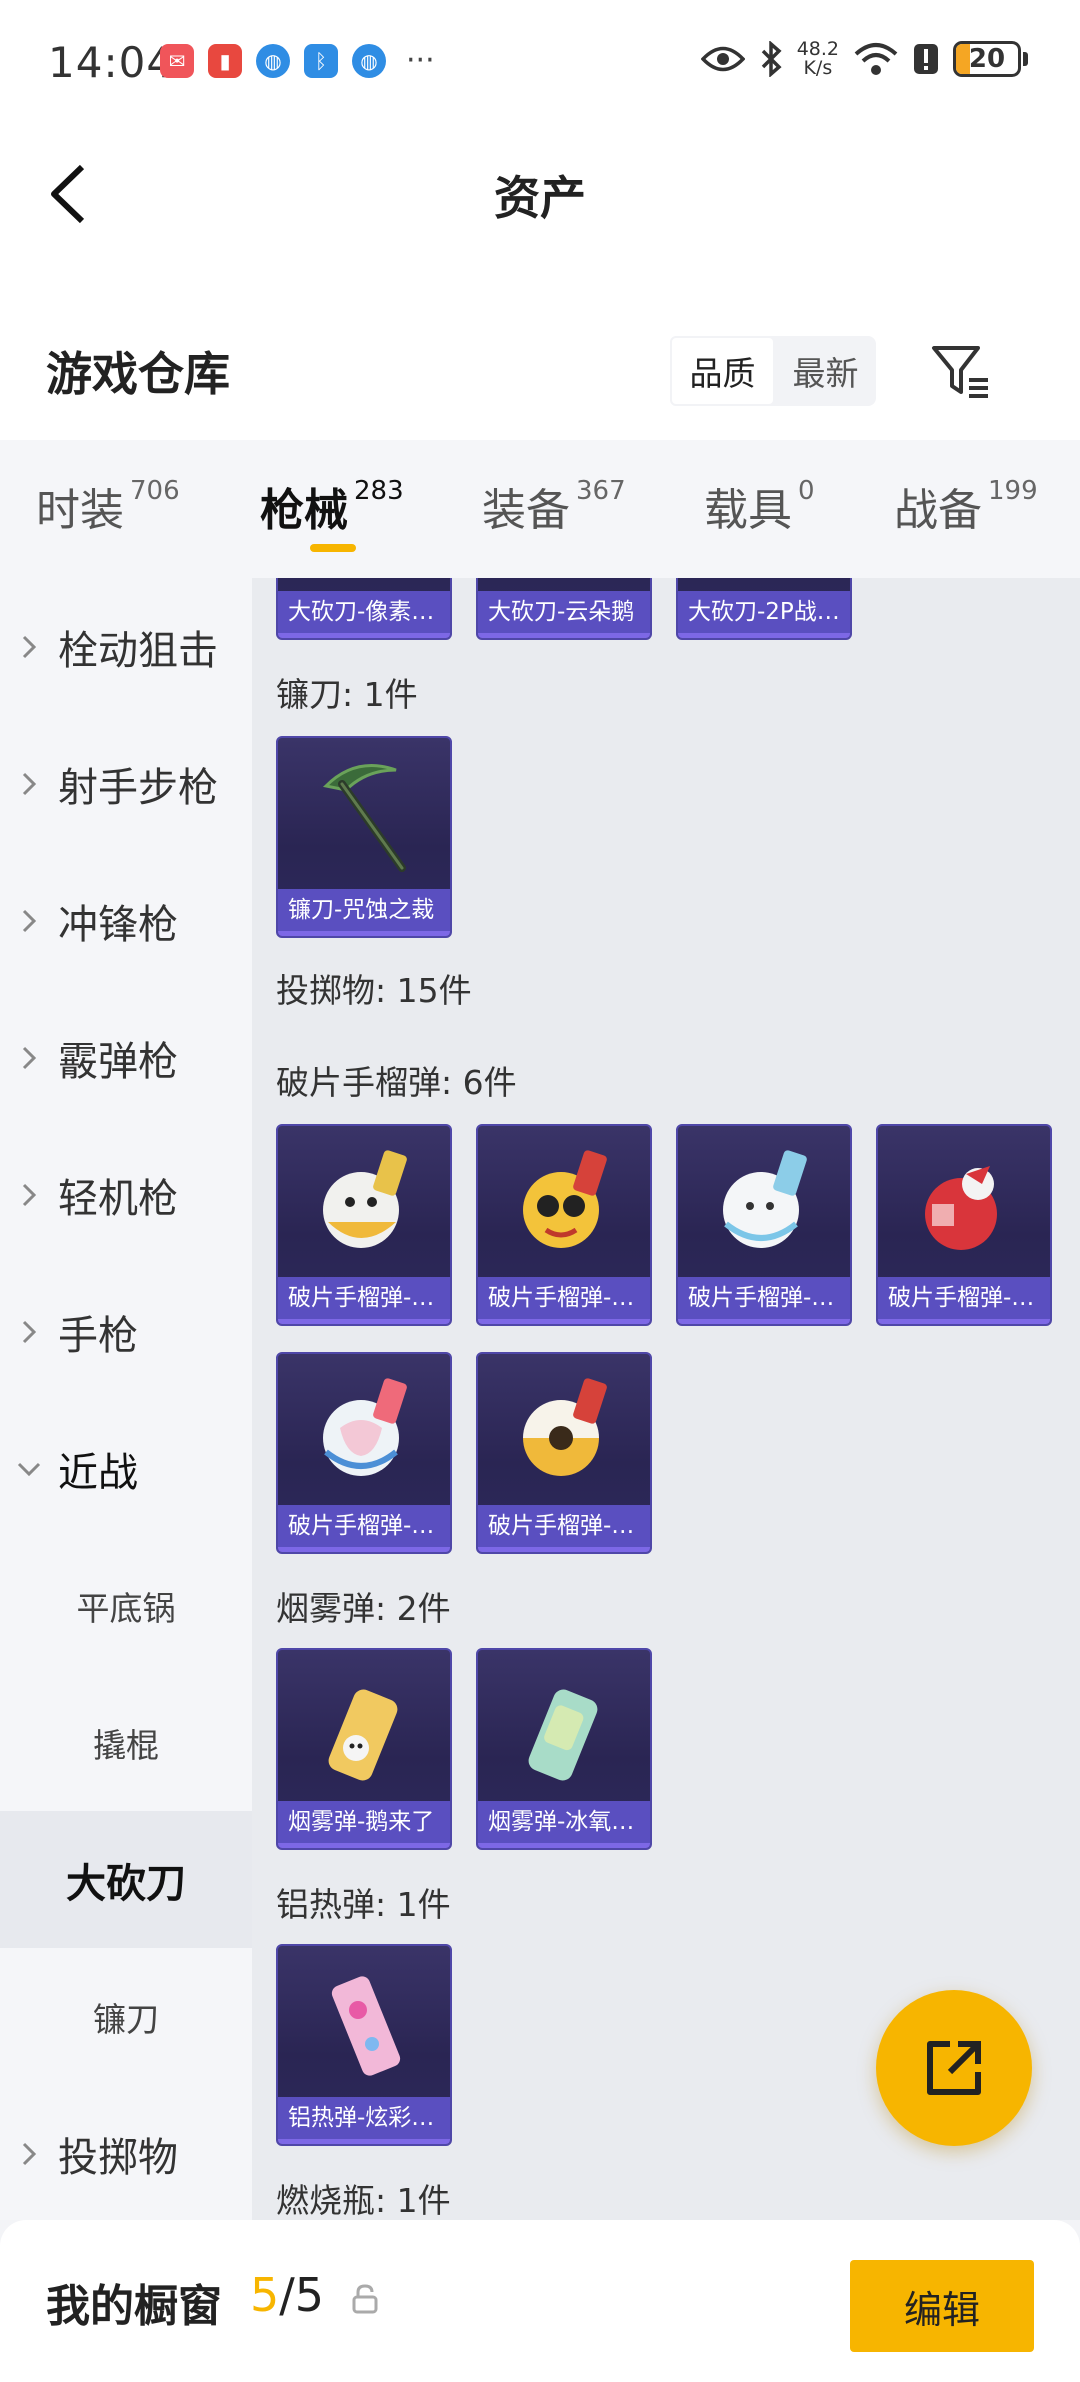  Describe the element at coordinates (126, 1605) in the screenshot. I see `sidebar-item-frying-pan: 平底锅` at that location.